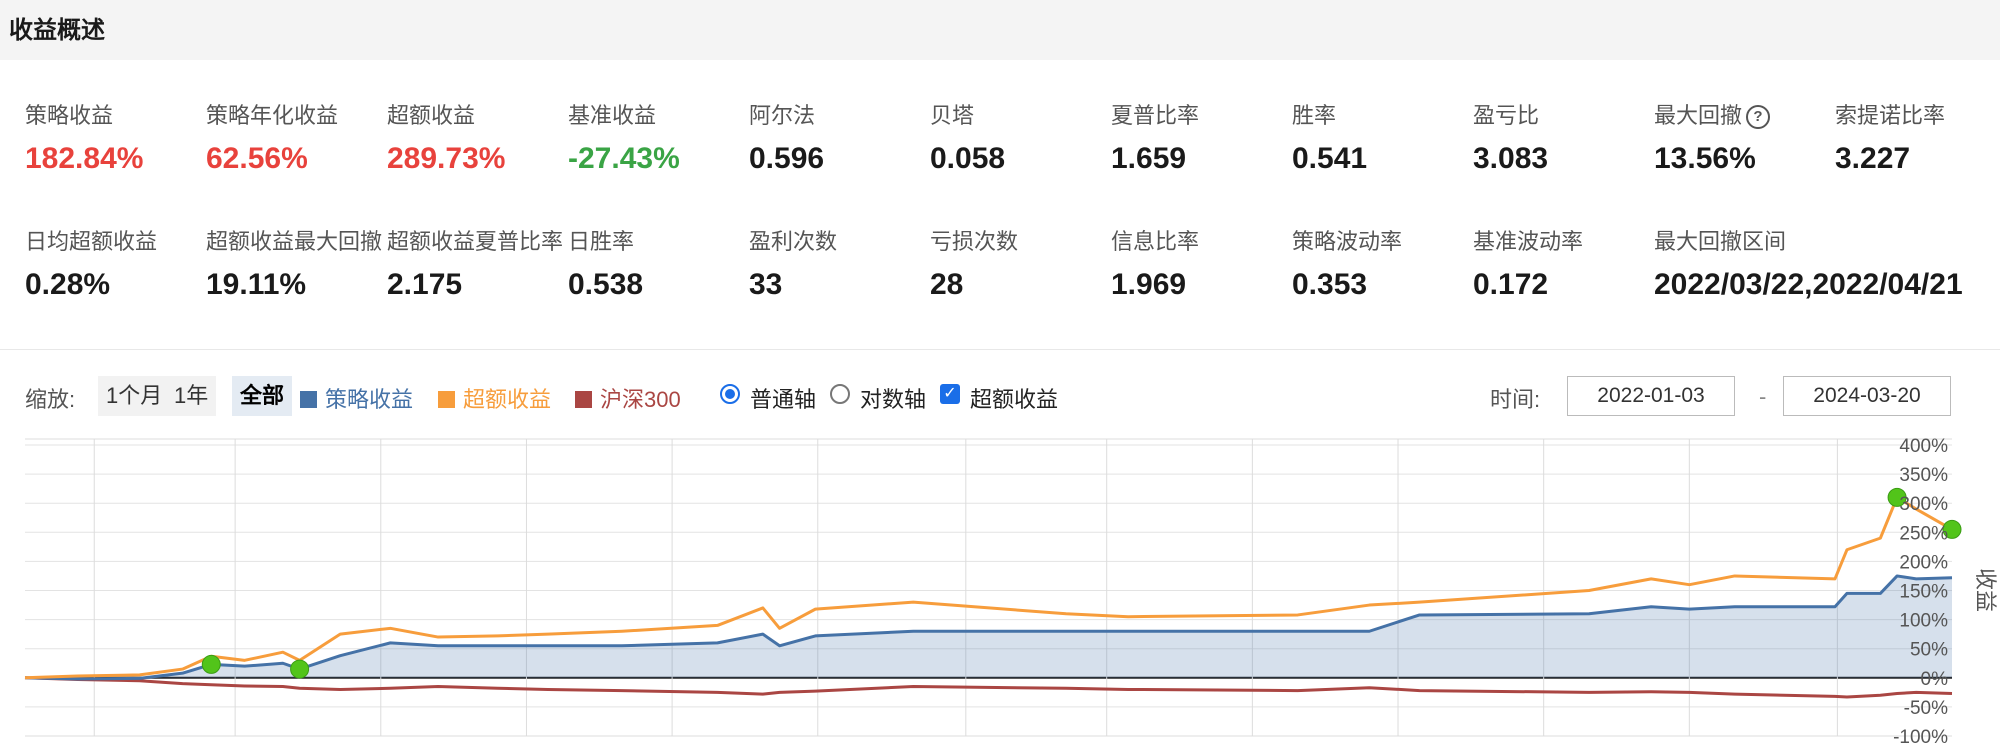  What do you see at coordinates (974, 263) in the screenshot?
I see `row2-metric-5: 亏损次数 28` at bounding box center [974, 263].